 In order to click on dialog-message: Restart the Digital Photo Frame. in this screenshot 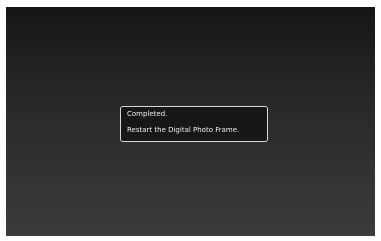, I will do `click(183, 130)`.